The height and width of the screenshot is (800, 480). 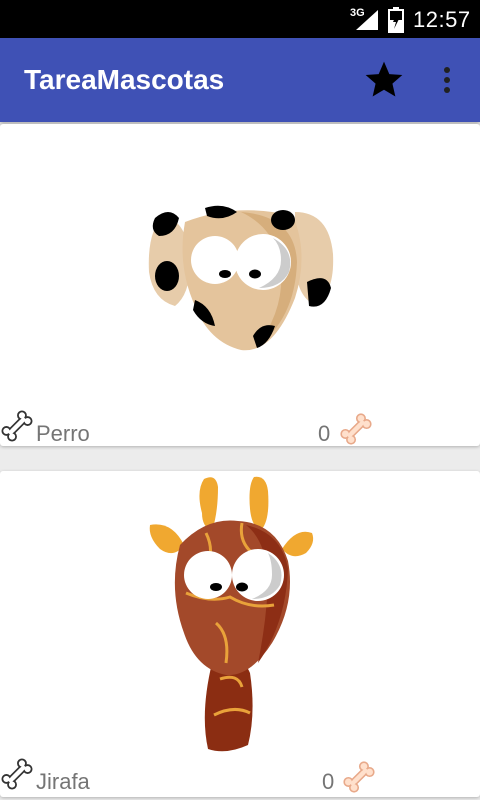 I want to click on favorites-button, so click(x=384, y=80).